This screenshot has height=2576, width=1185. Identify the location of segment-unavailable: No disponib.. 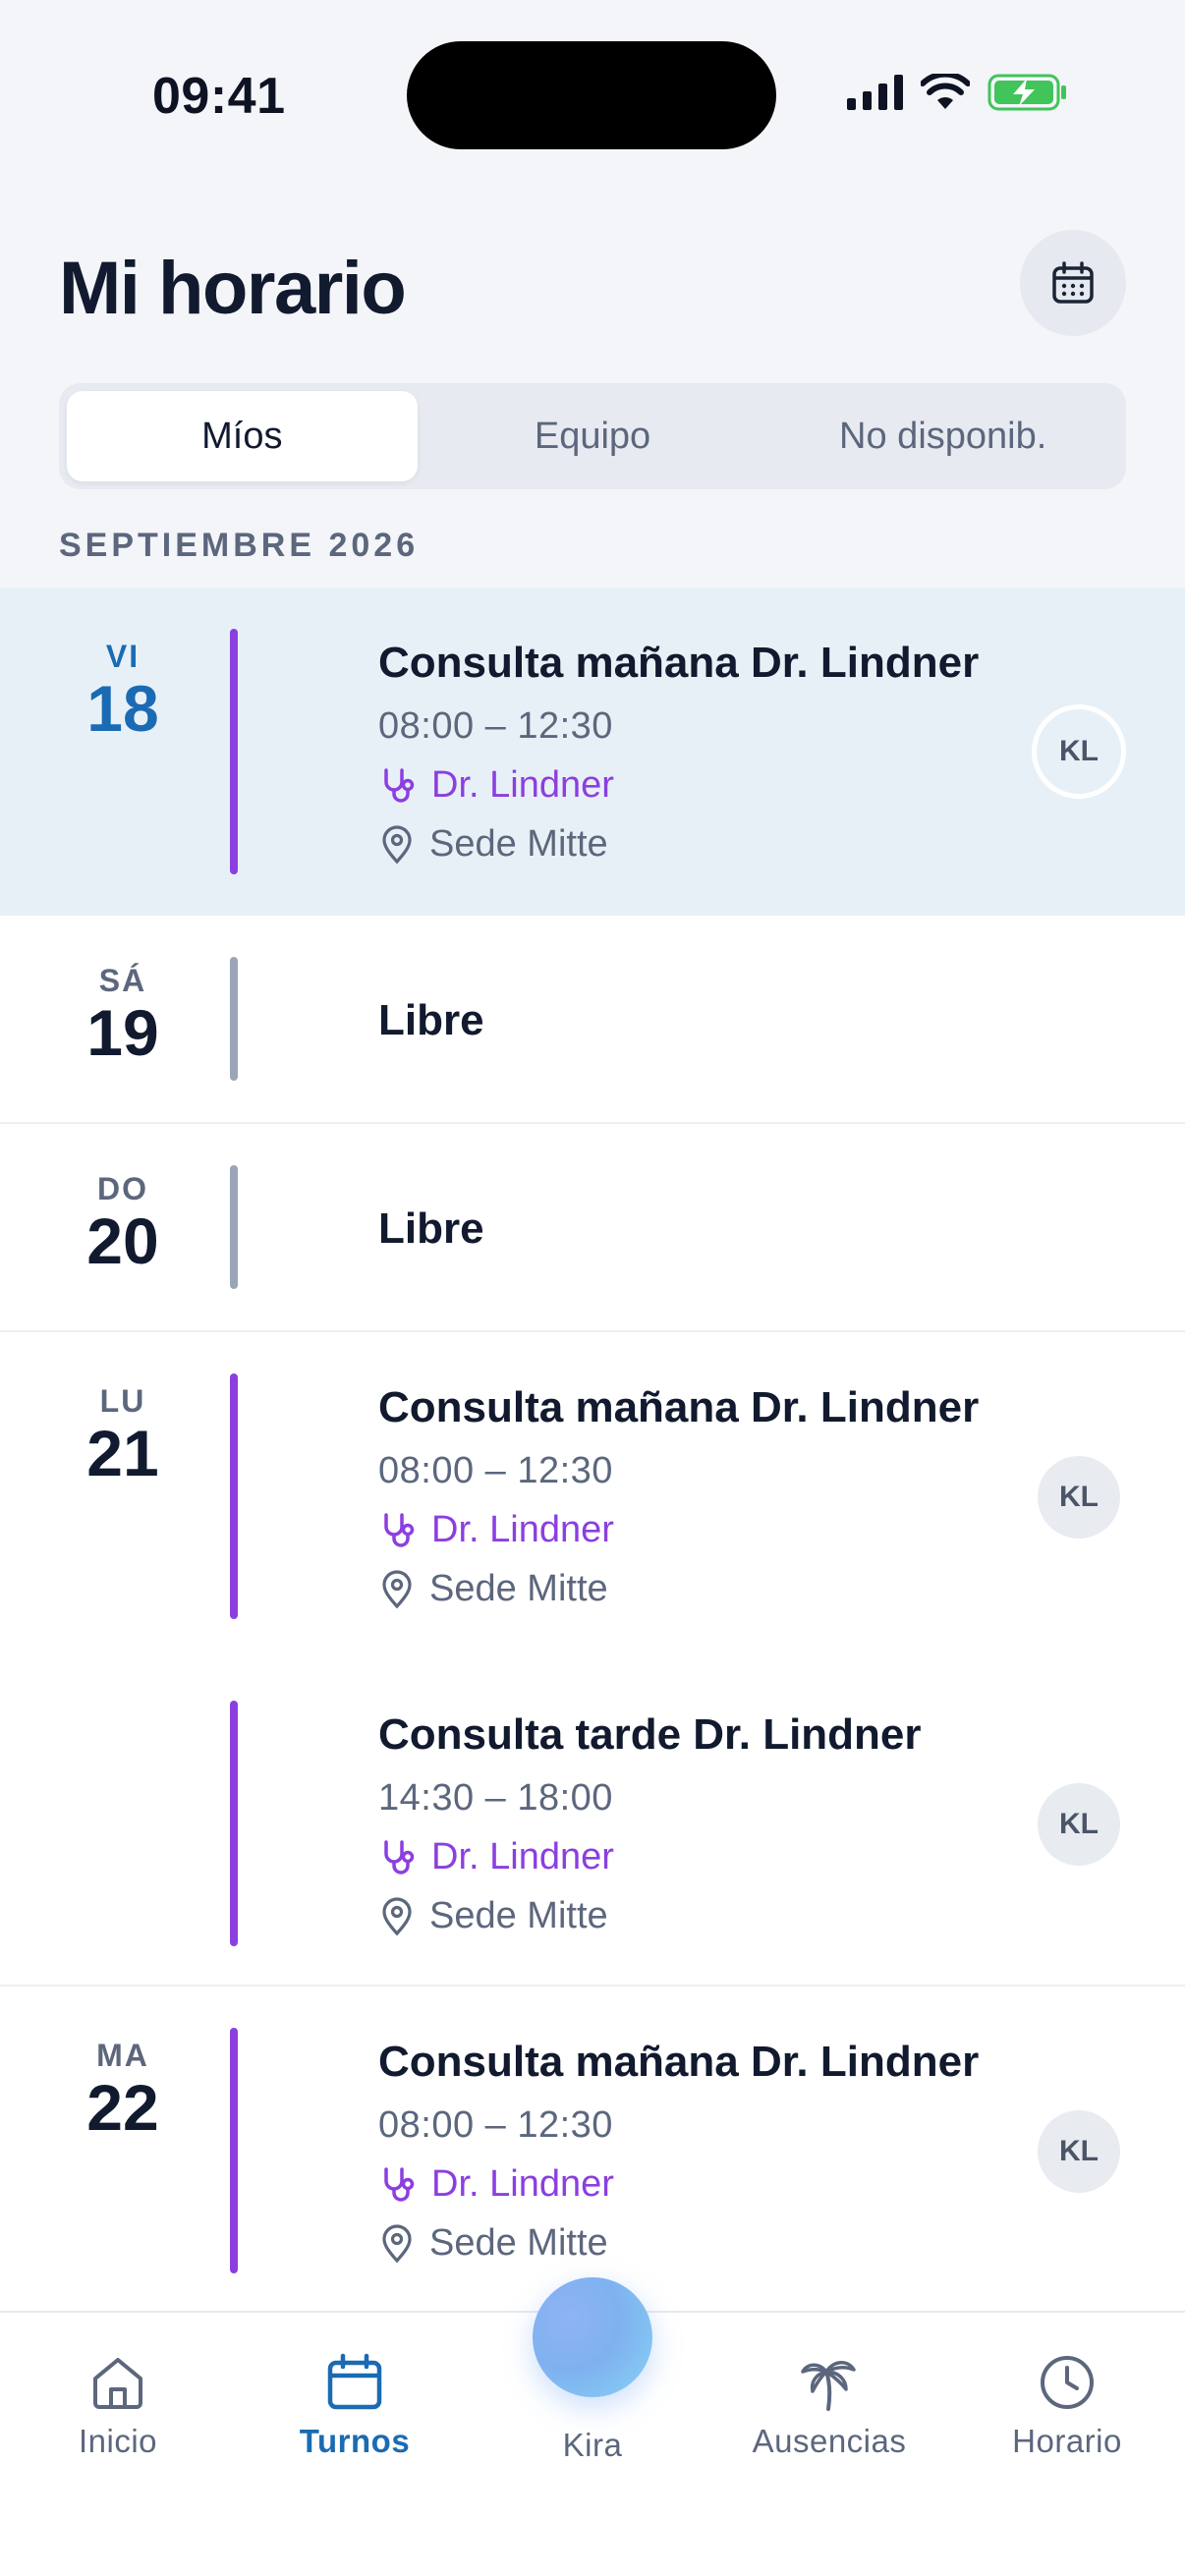
(943, 436).